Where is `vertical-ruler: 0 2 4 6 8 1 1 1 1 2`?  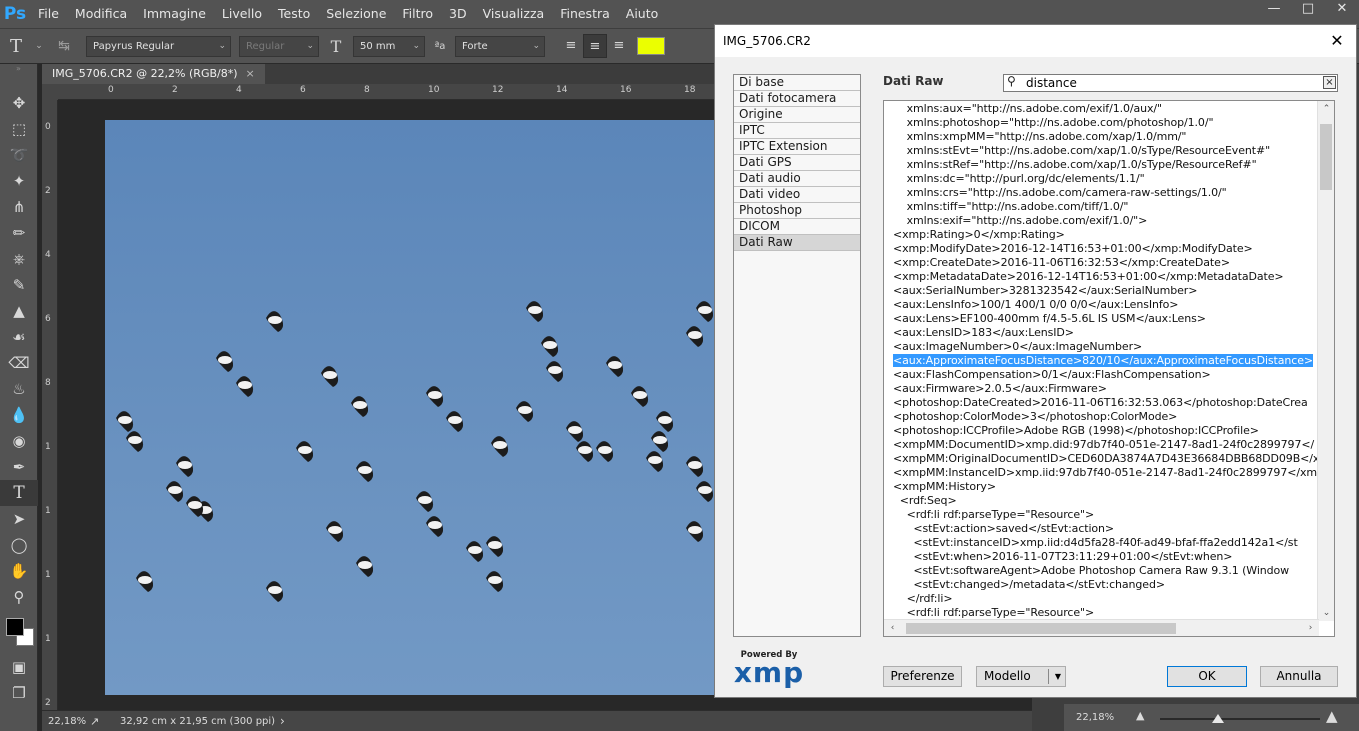
vertical-ruler: 0 2 4 6 8 1 1 1 1 2 is located at coordinates (50, 405).